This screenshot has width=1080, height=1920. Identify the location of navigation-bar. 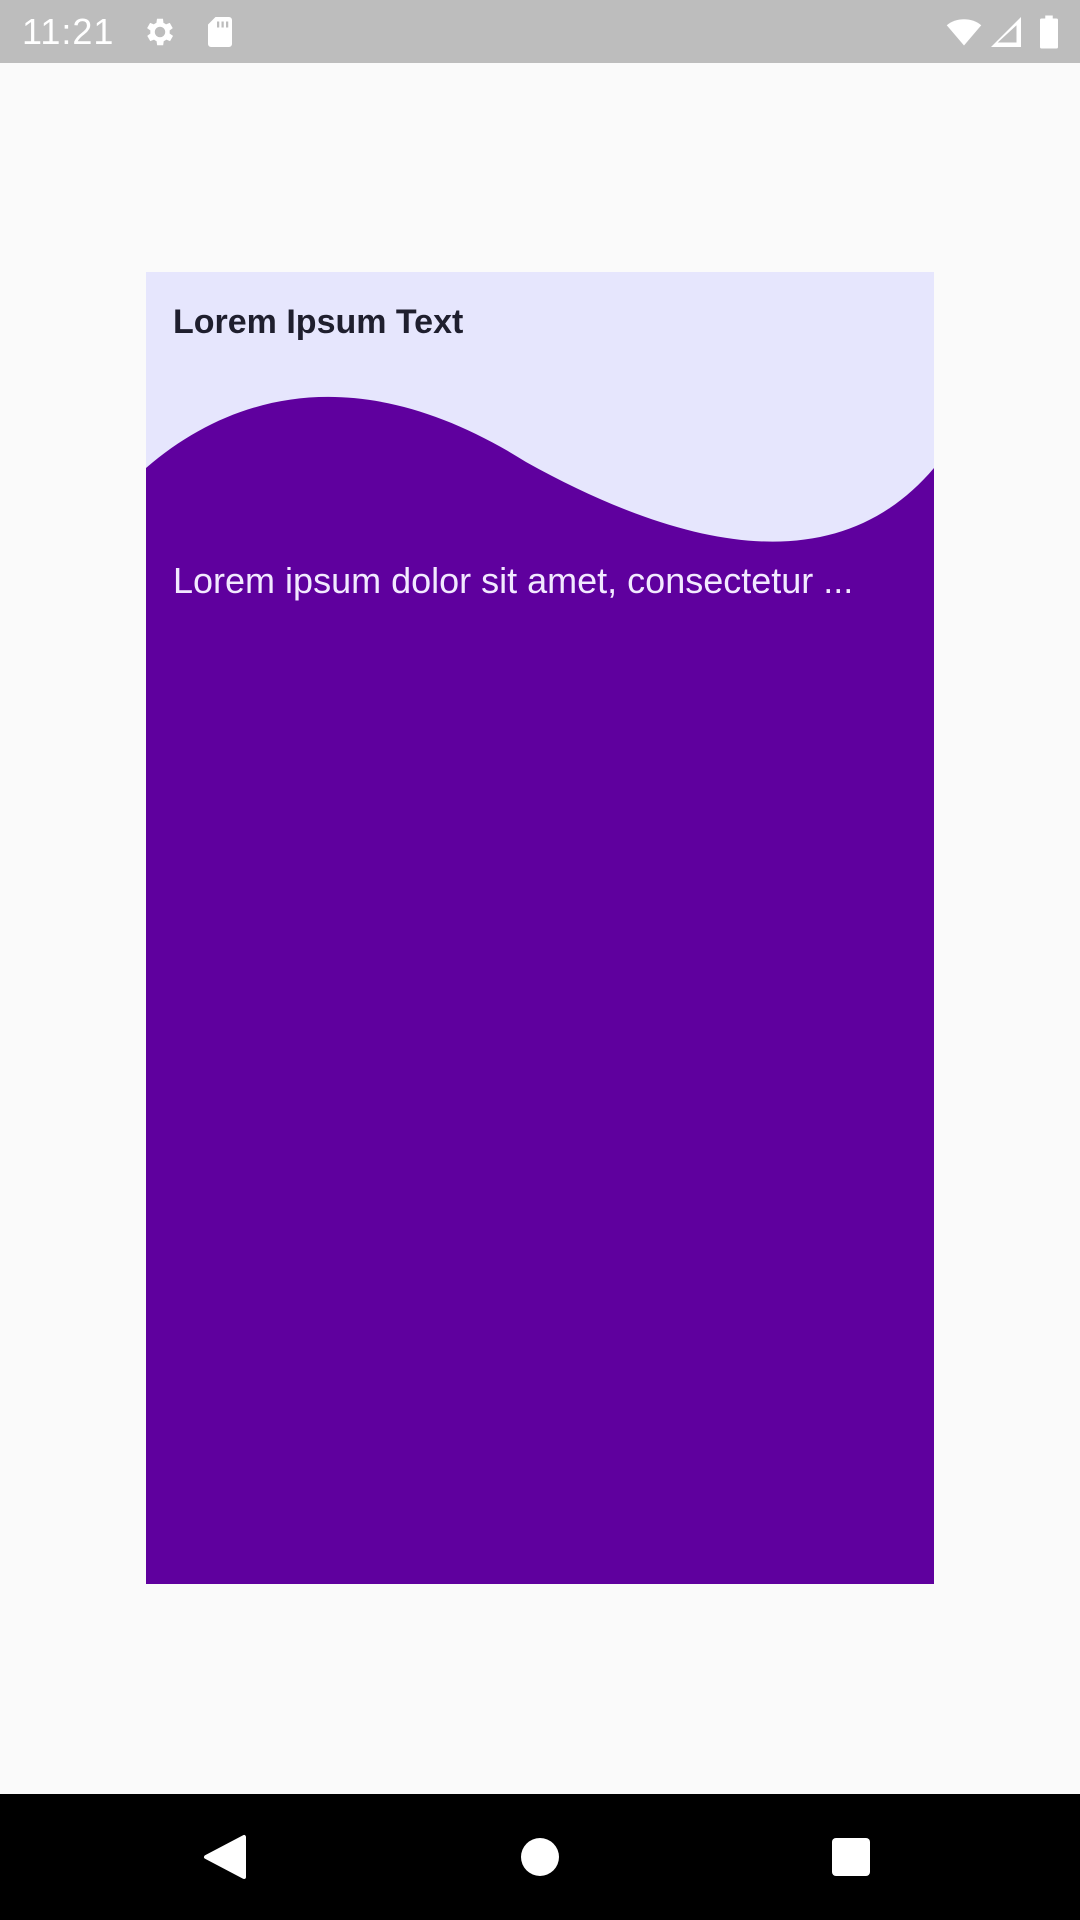
(540, 1857).